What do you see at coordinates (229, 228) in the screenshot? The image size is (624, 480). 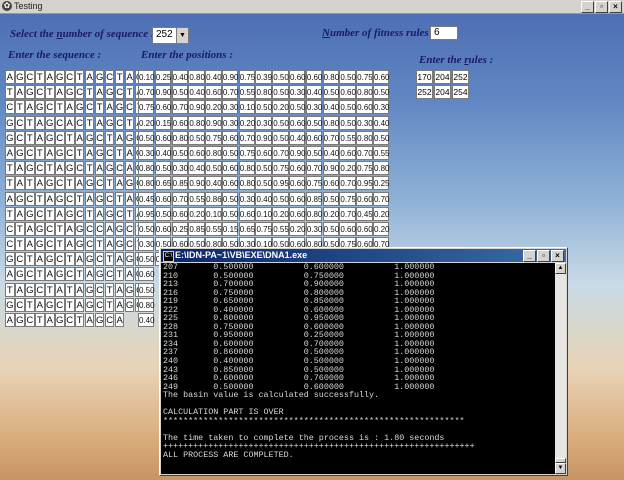 I see `position-cell: 0.15` at bounding box center [229, 228].